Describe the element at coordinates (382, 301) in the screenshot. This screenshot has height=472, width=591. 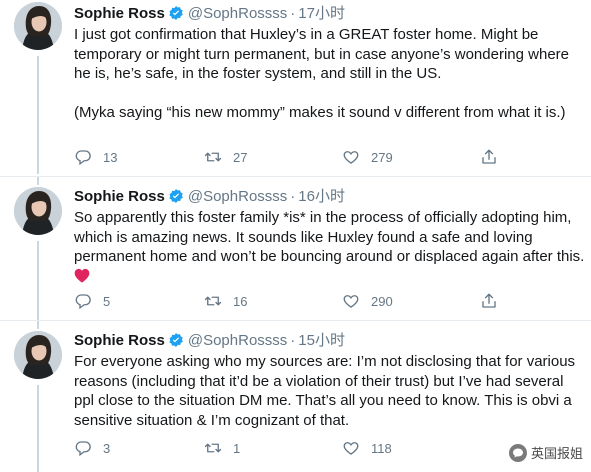
I see `like-count: 290` at that location.